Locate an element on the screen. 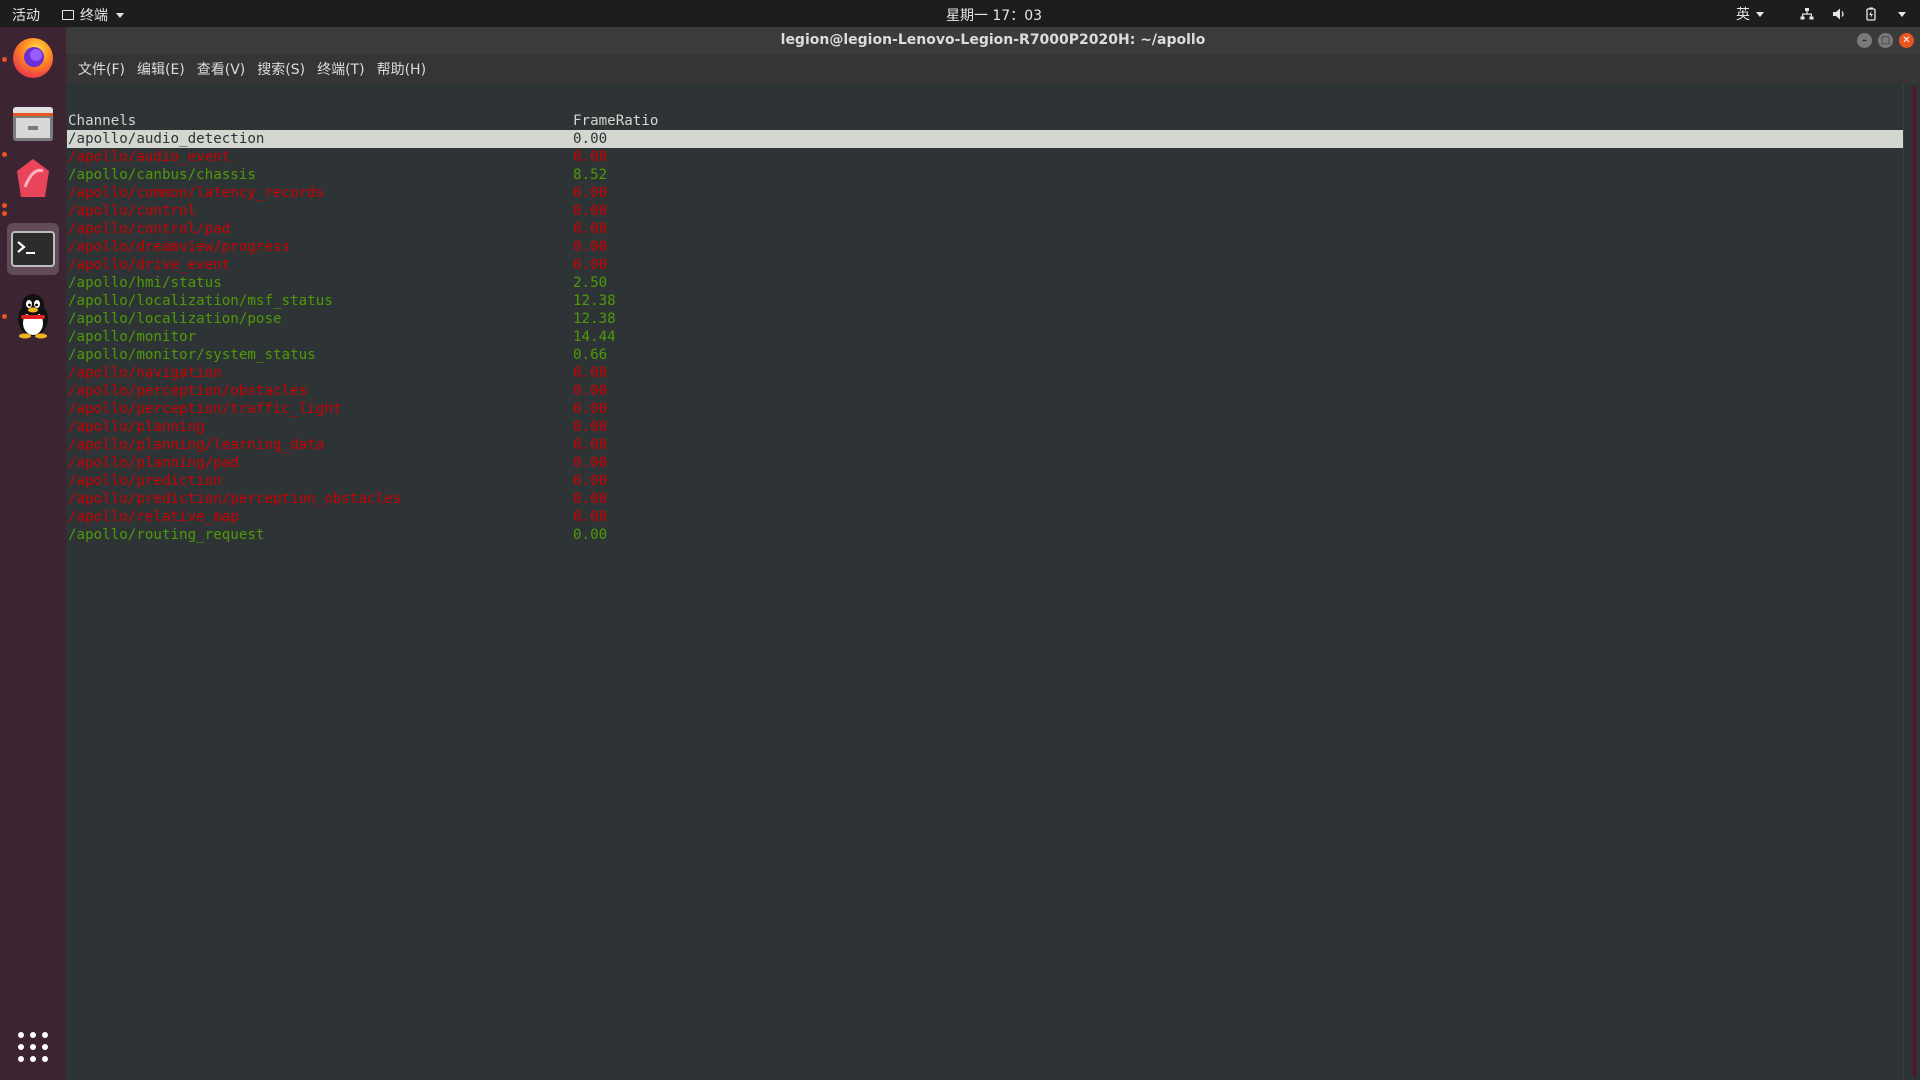  clock: 星期一 17：03 is located at coordinates (960, 15).